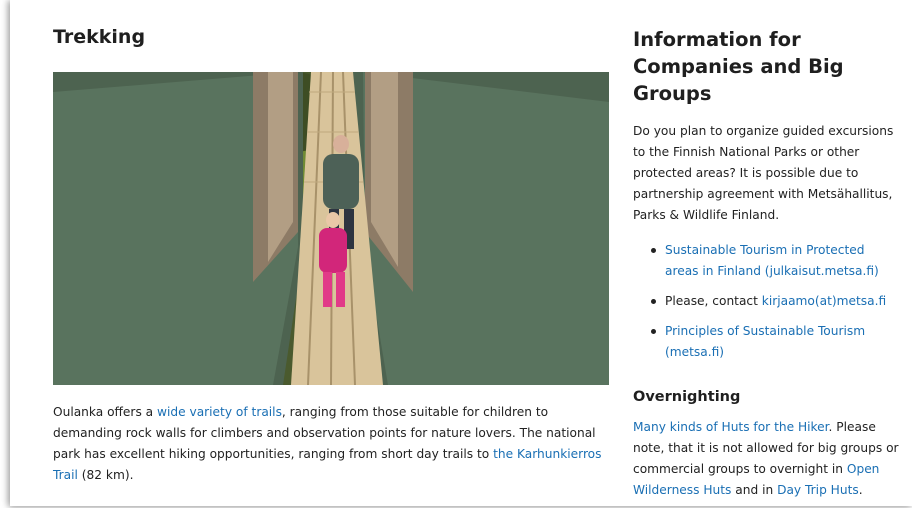  What do you see at coordinates (219, 412) in the screenshot?
I see `trails-link: wide variety of trails` at bounding box center [219, 412].